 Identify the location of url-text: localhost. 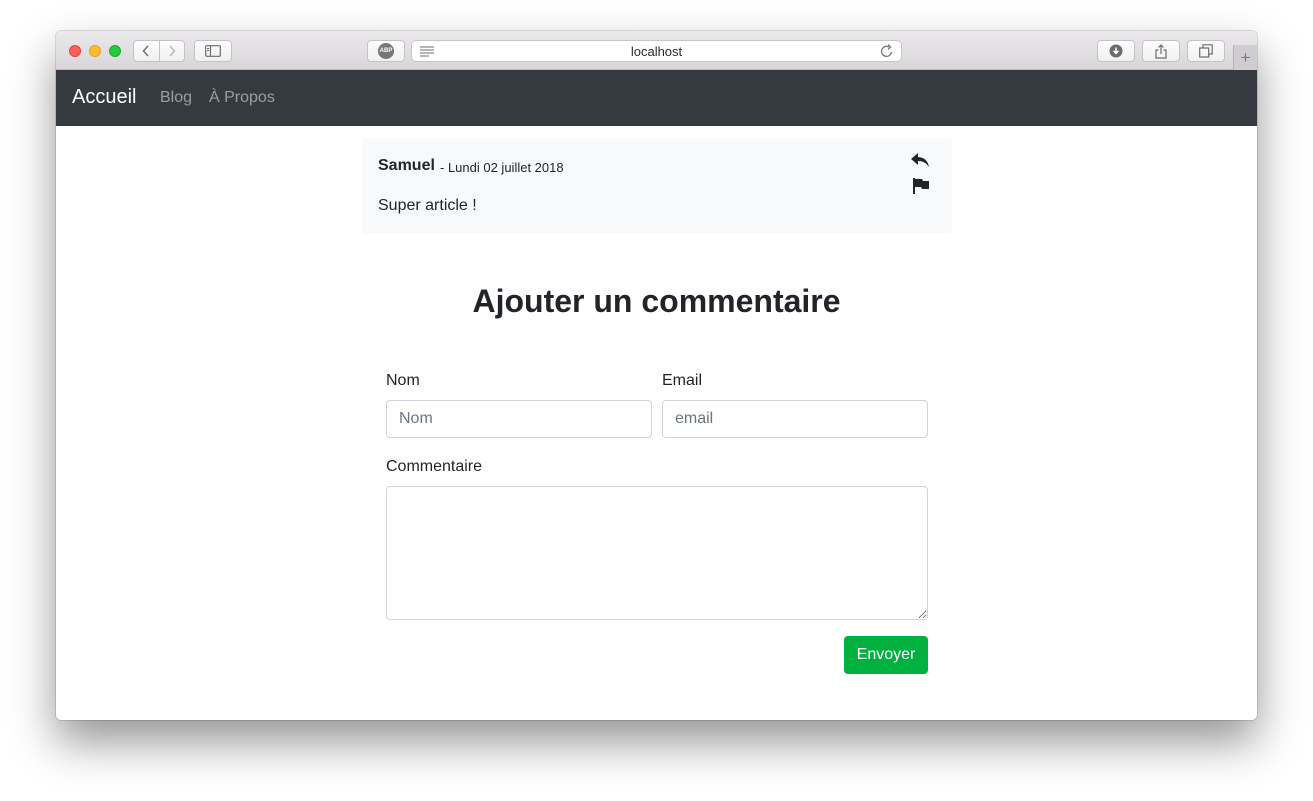
(656, 51).